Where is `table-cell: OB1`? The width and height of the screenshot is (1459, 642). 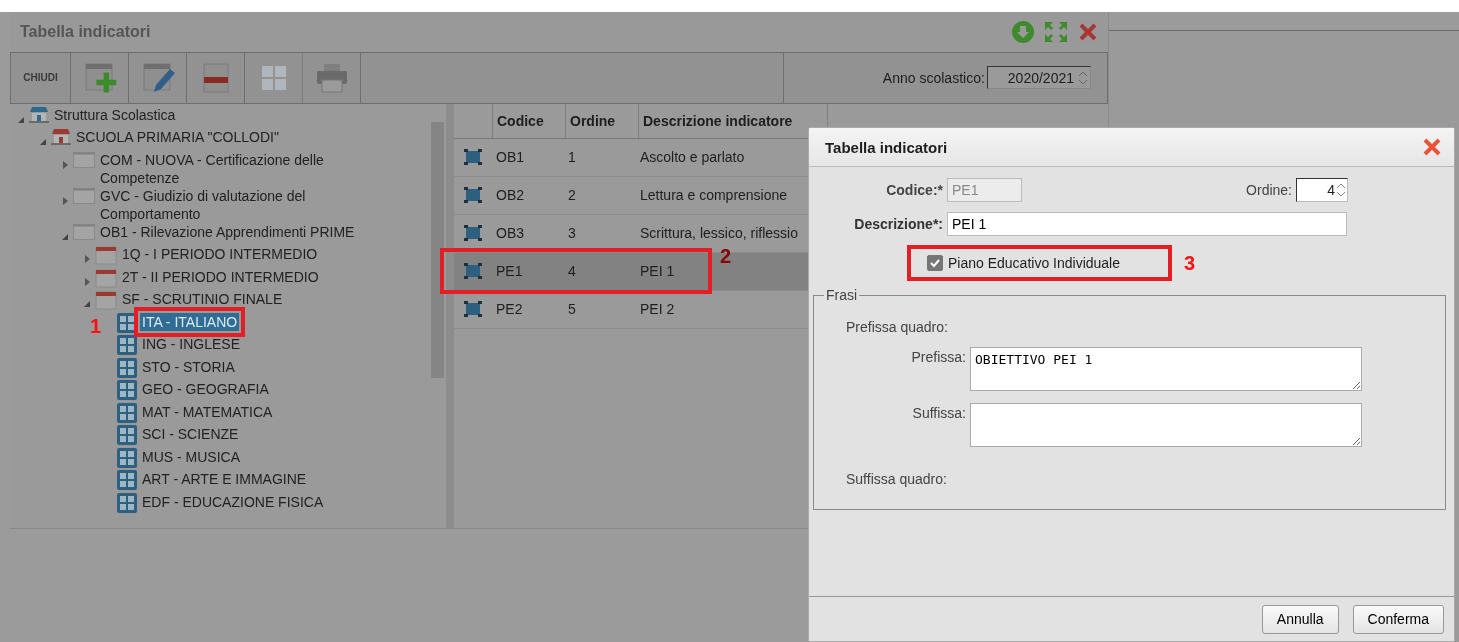 table-cell: OB1 is located at coordinates (510, 157).